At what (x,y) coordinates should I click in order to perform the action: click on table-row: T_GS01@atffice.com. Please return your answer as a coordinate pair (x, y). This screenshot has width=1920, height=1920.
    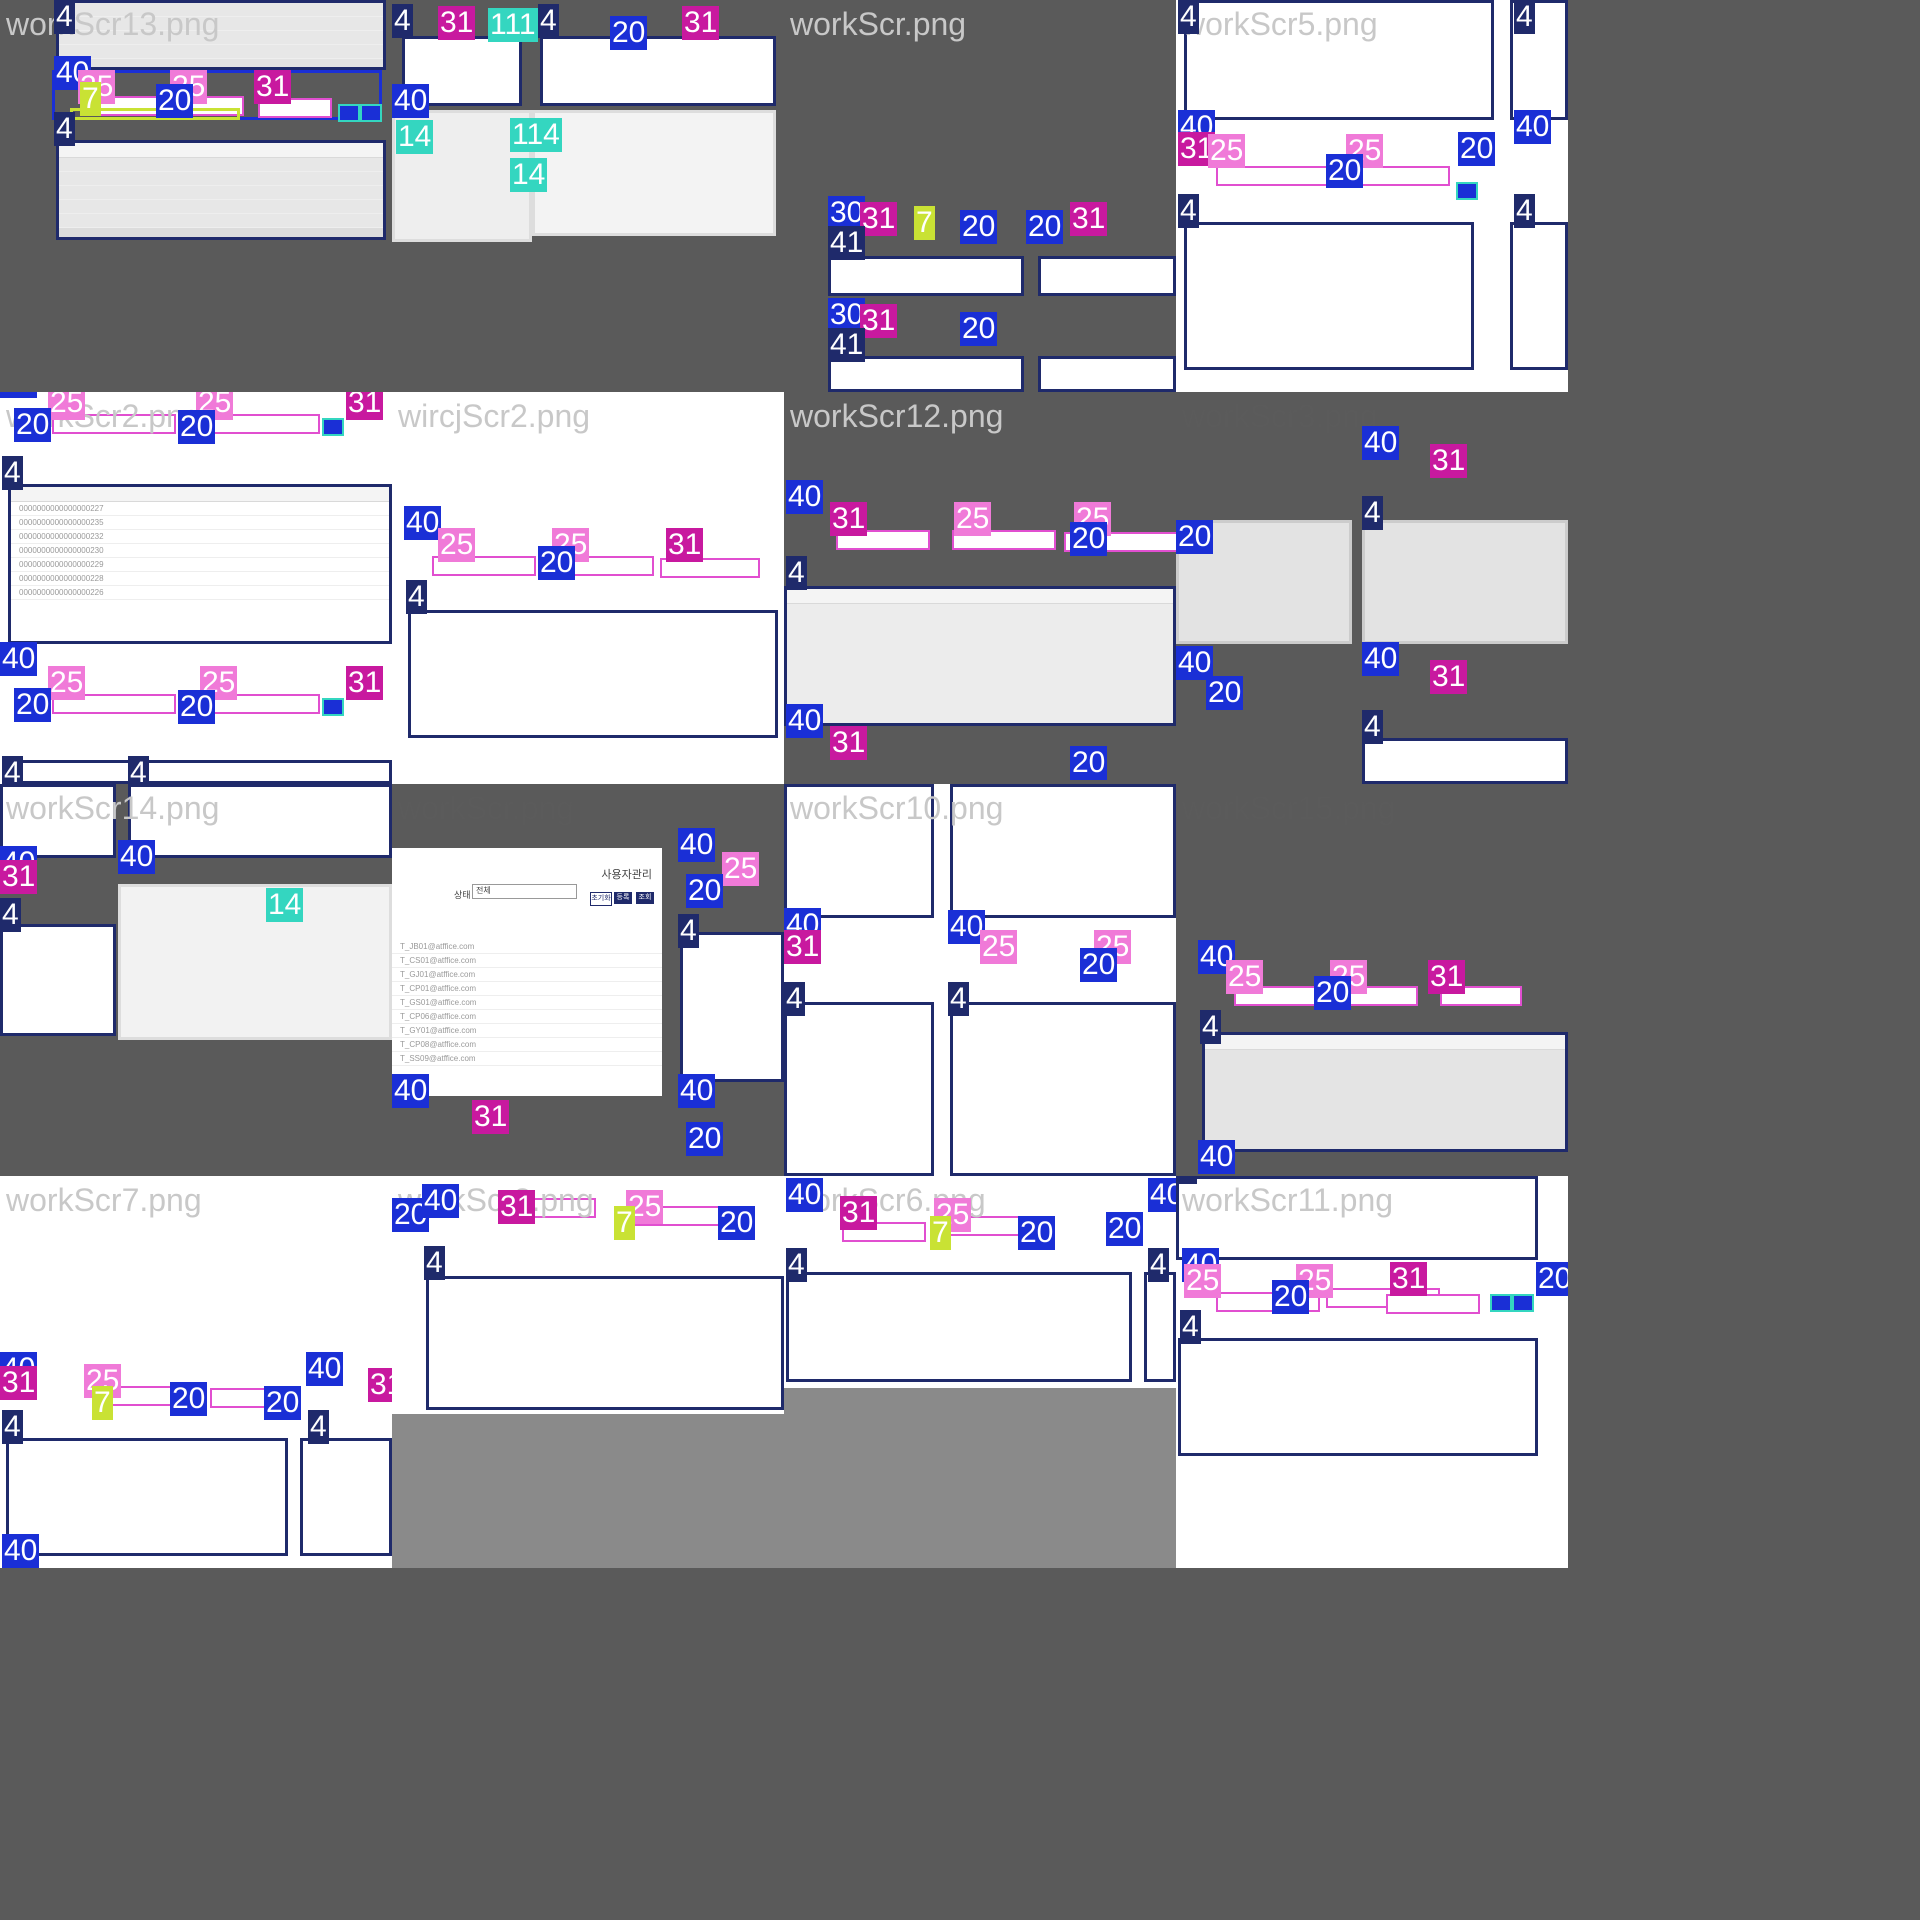
    Looking at the image, I should click on (527, 1003).